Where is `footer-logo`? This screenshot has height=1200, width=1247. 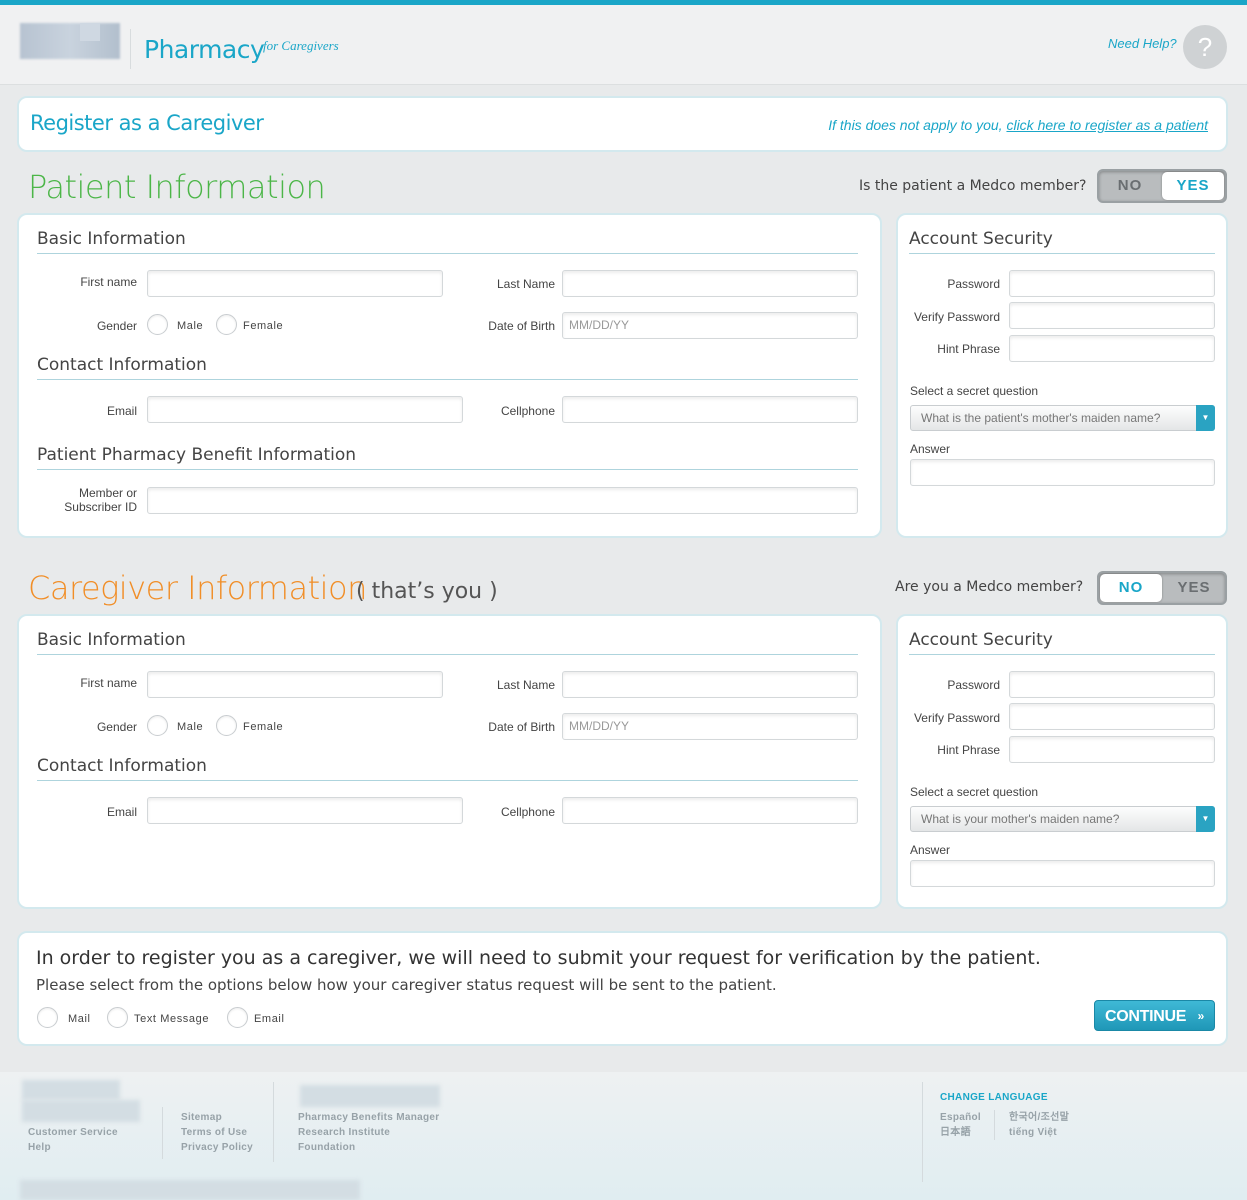 footer-logo is located at coordinates (71, 1090).